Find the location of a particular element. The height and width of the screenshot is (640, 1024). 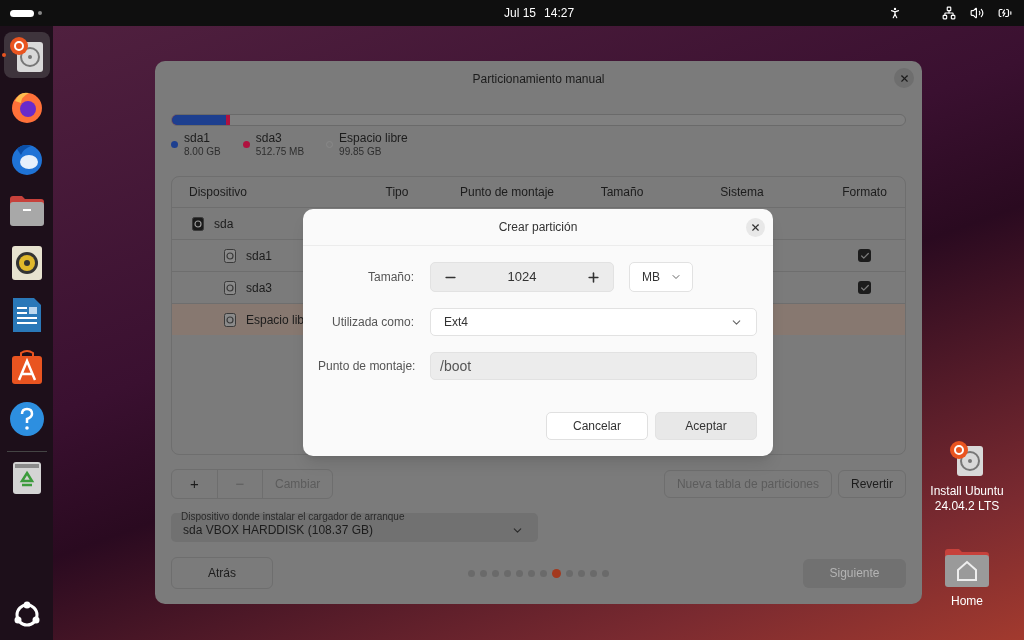

legend-size: 512.75 MB is located at coordinates (280, 152).